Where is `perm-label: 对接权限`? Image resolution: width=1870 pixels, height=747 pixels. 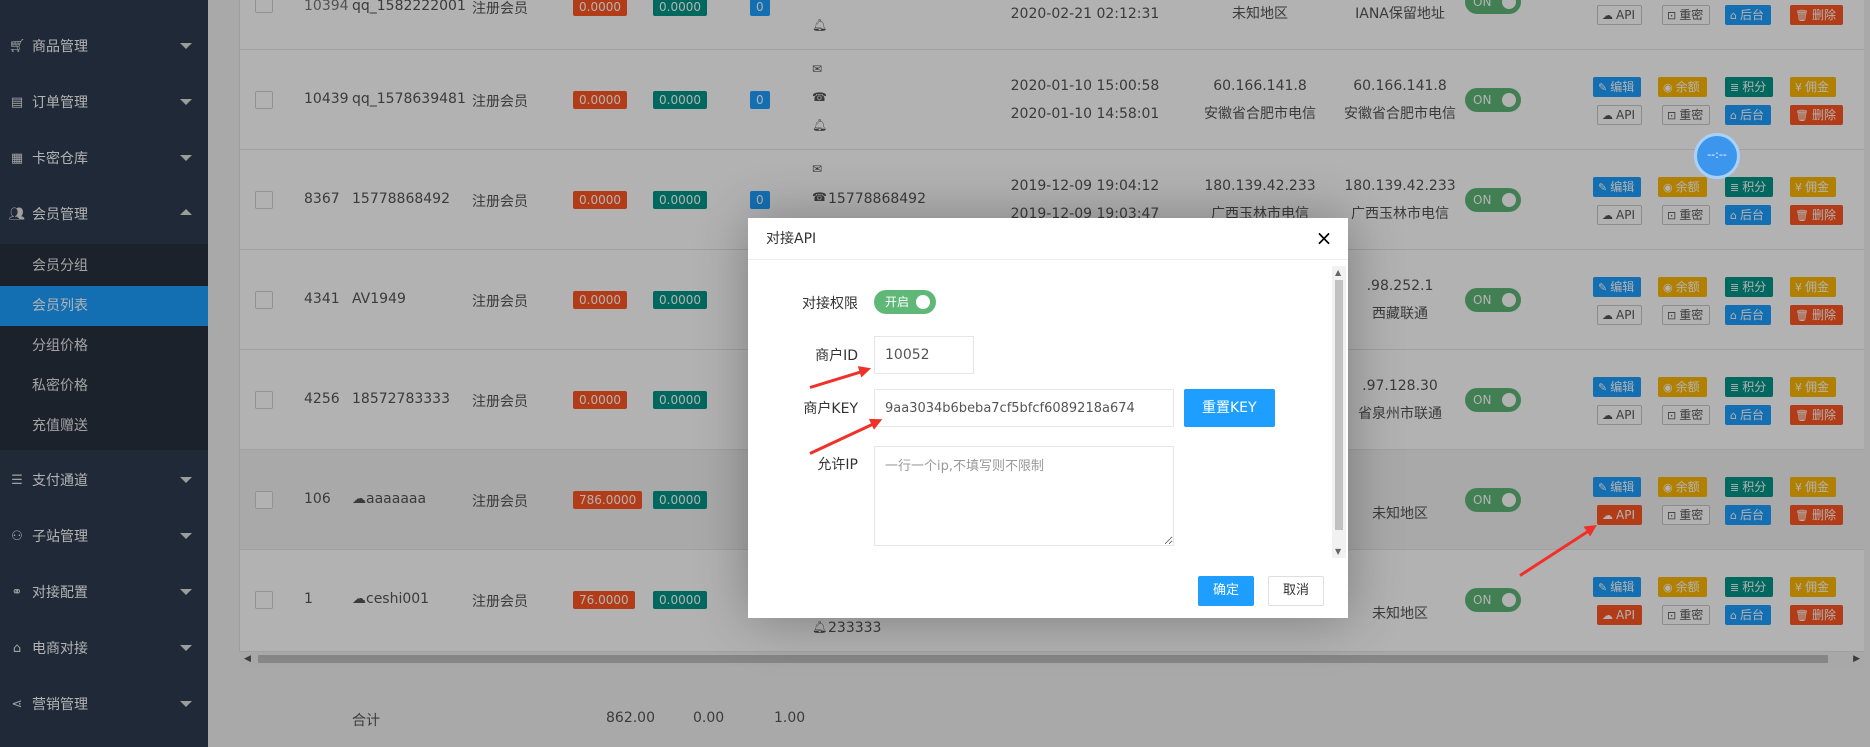
perm-label: 对接权限 is located at coordinates (830, 304).